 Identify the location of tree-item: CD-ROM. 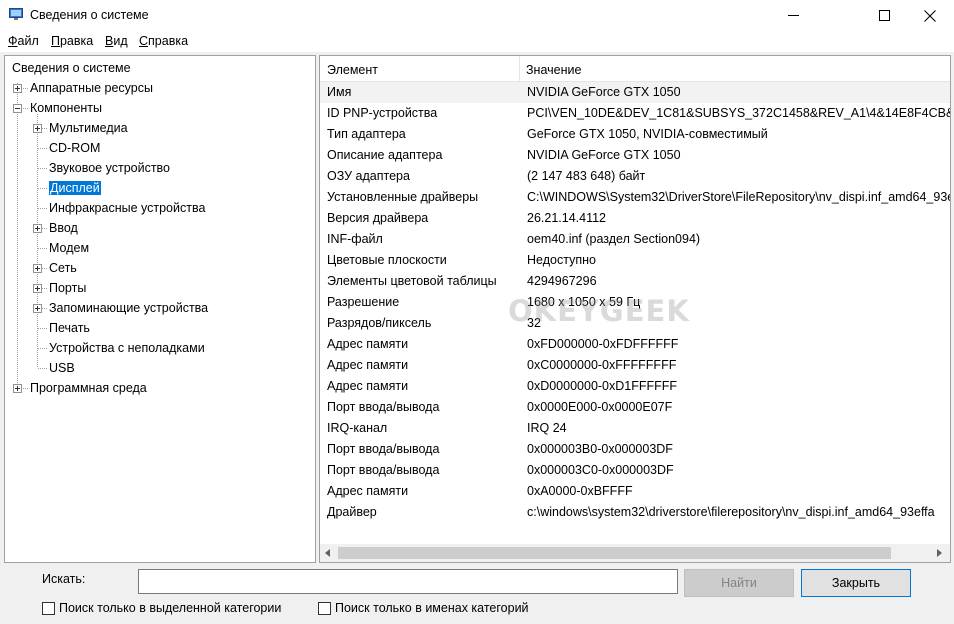
(74, 148).